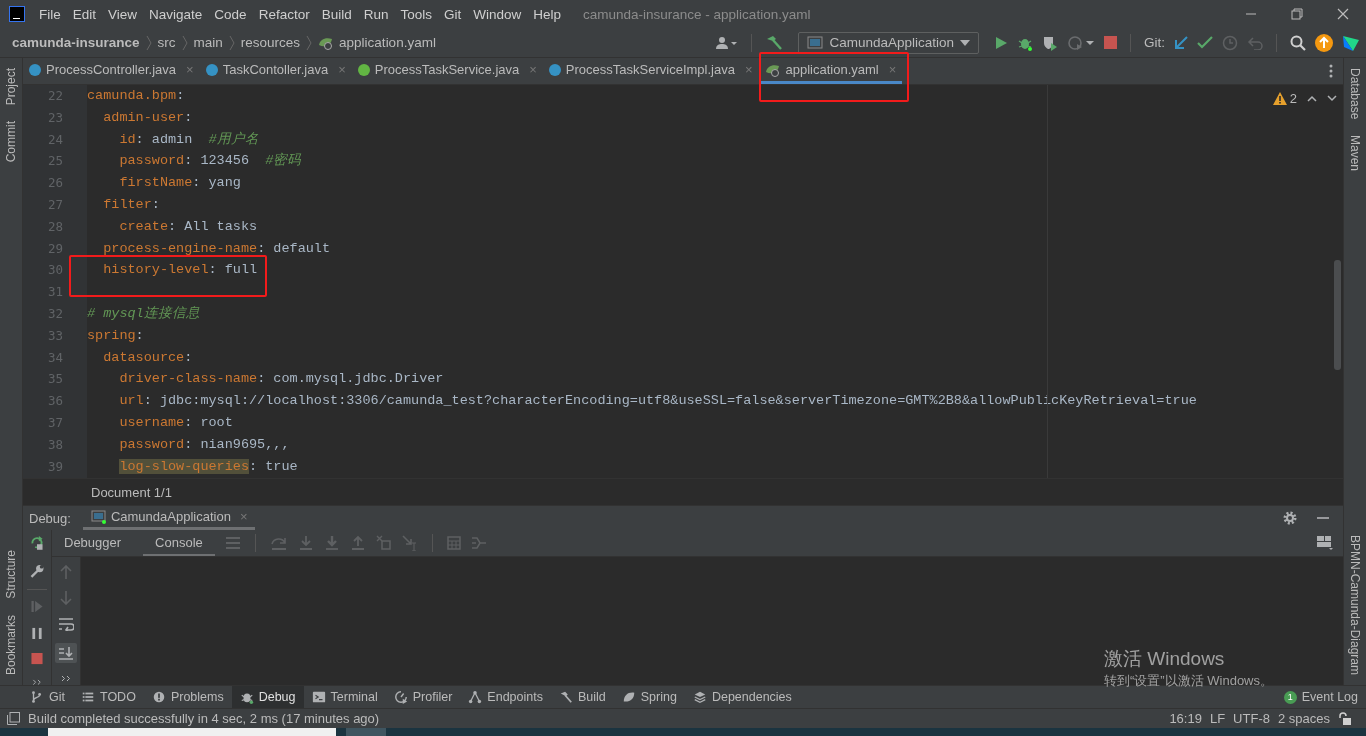 This screenshot has height=736, width=1366. Describe the element at coordinates (66, 624) in the screenshot. I see `soft-wrap-icon` at that location.